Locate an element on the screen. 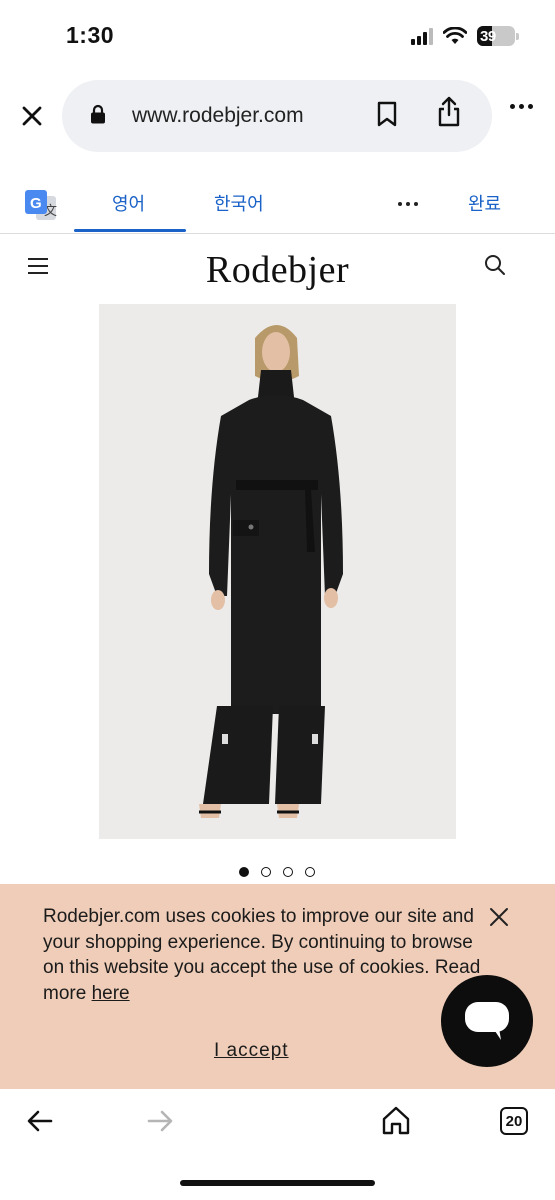 The height and width of the screenshot is (1200, 555). forward-arrow-icon is located at coordinates (160, 1121).